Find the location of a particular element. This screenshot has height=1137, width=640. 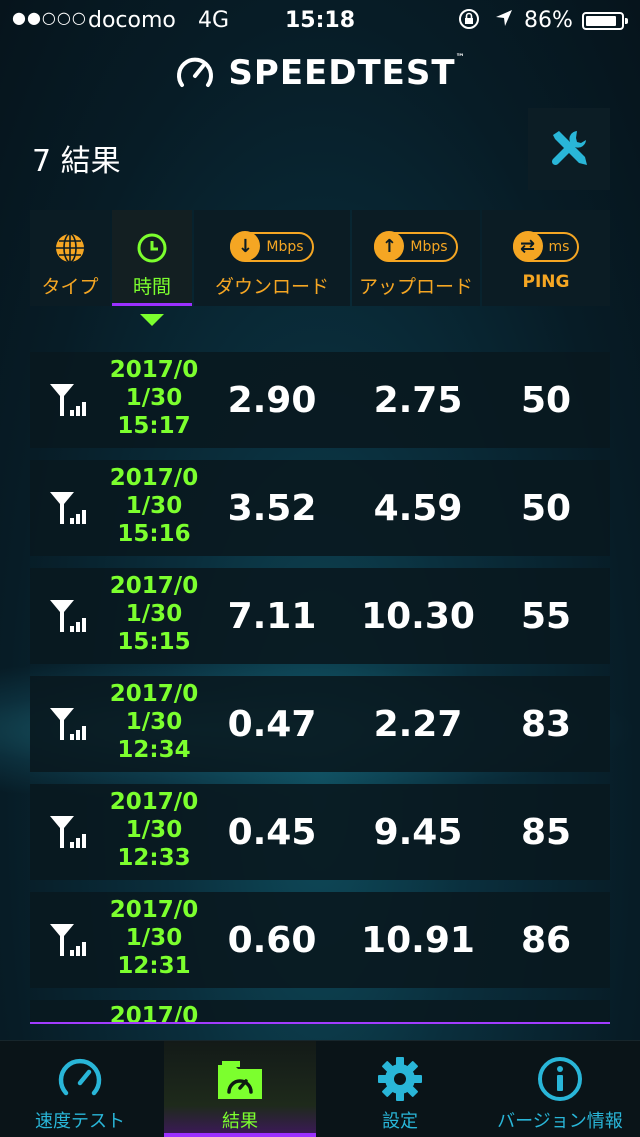

arrow-down-icon: ↓ is located at coordinates (245, 246).